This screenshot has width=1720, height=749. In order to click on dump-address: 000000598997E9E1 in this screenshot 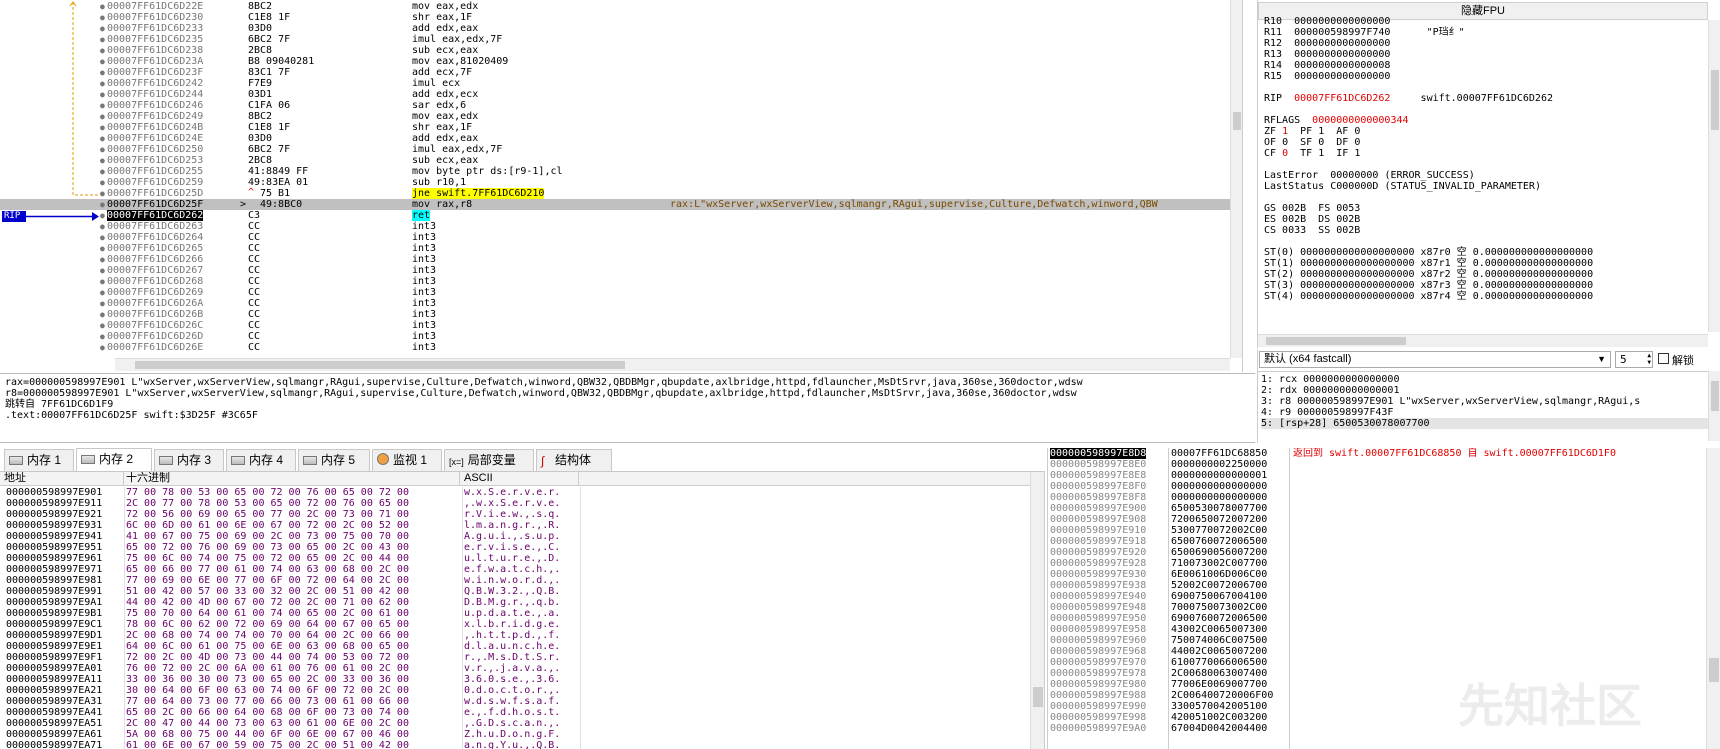, I will do `click(54, 646)`.